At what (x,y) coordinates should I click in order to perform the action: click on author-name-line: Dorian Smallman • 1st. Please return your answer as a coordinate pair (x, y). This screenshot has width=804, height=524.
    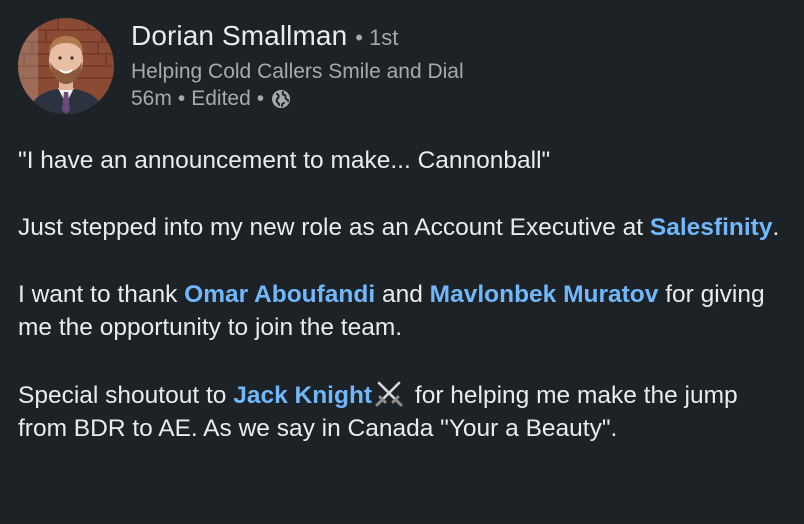
    Looking at the image, I should click on (297, 38).